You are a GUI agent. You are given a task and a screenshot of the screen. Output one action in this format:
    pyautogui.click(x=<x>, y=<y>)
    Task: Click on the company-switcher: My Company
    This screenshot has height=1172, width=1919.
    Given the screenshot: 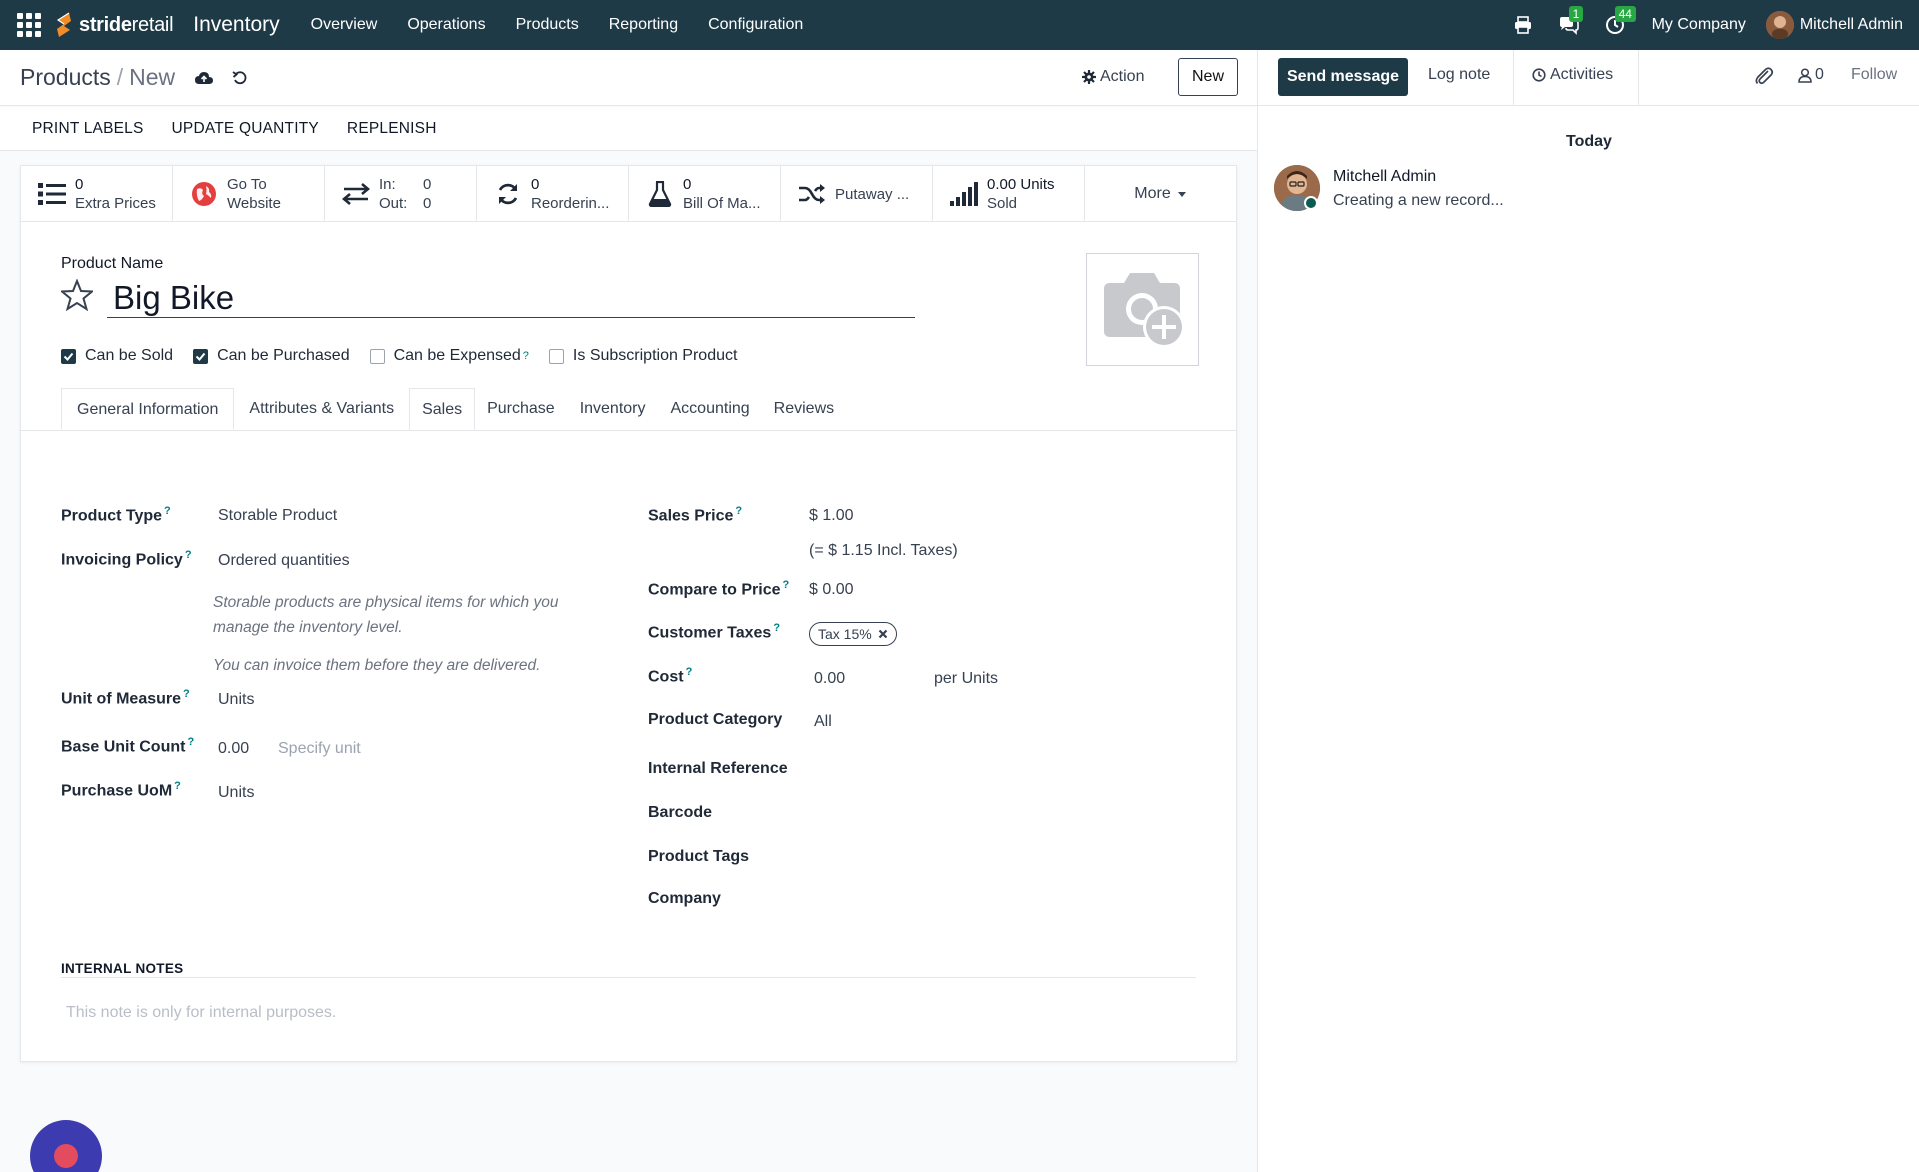 What is the action you would take?
    pyautogui.click(x=1699, y=25)
    